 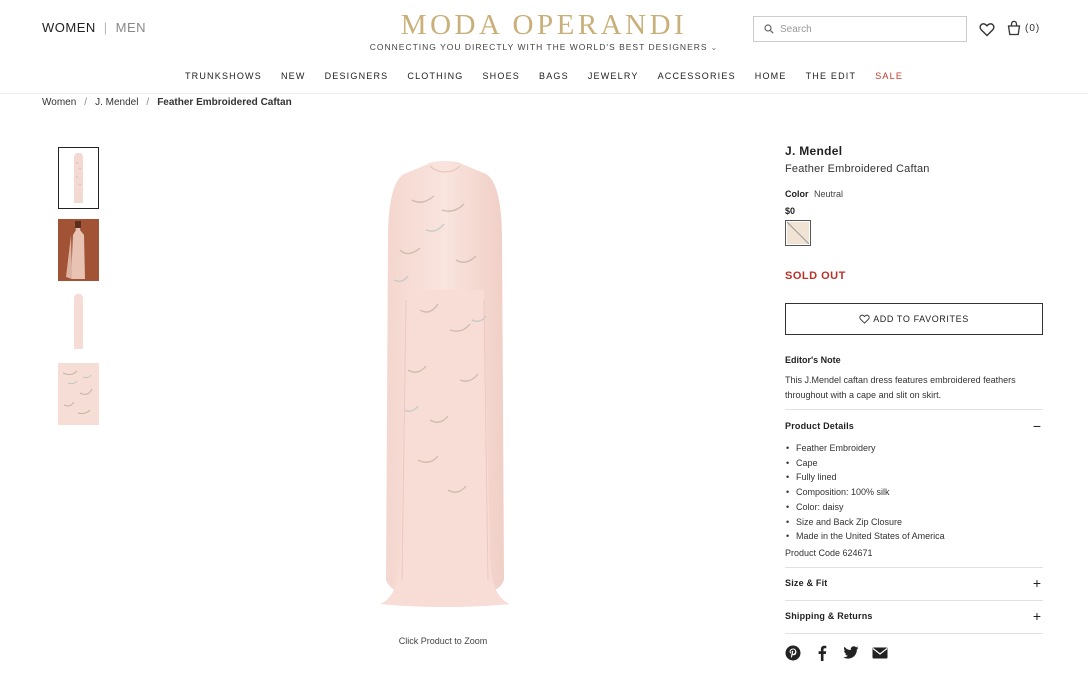 I want to click on color-value: Neutral, so click(x=829, y=194).